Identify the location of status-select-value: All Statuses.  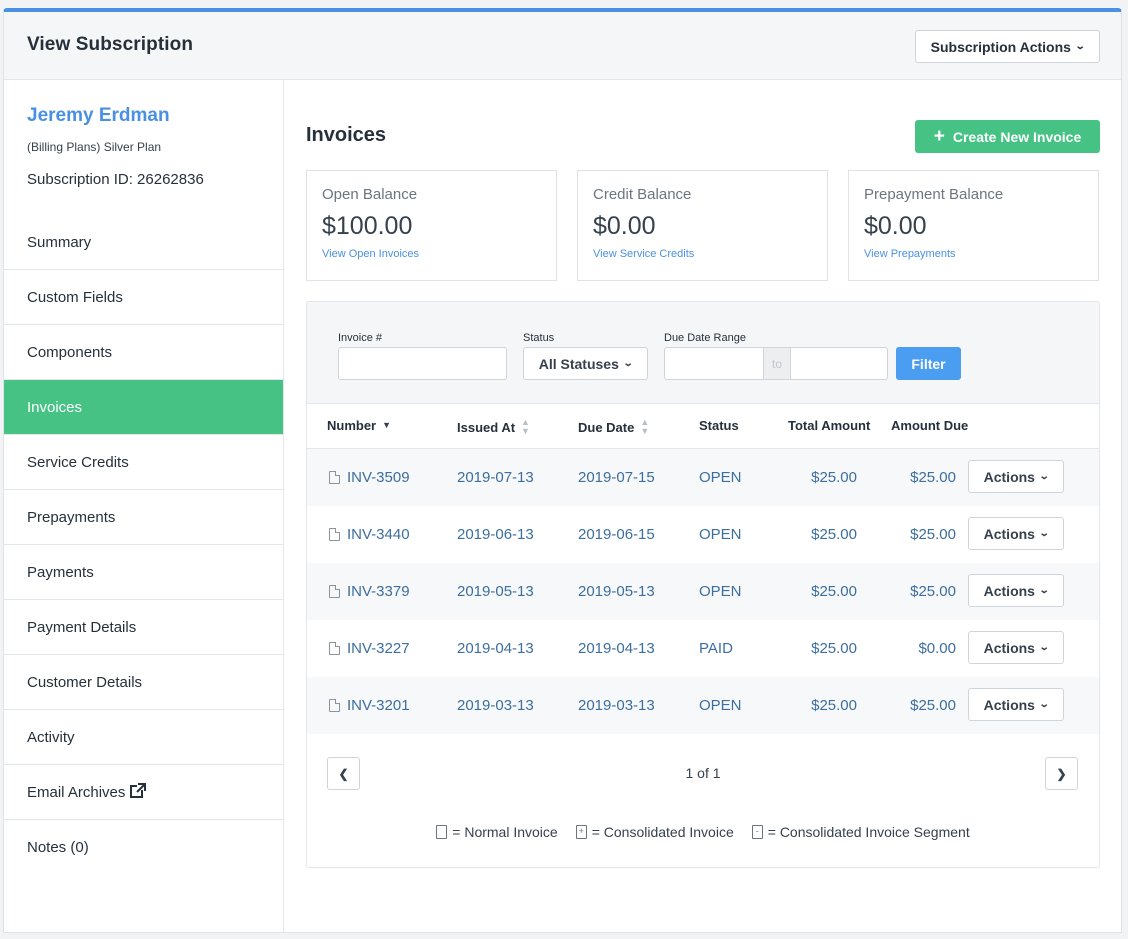
(578, 363).